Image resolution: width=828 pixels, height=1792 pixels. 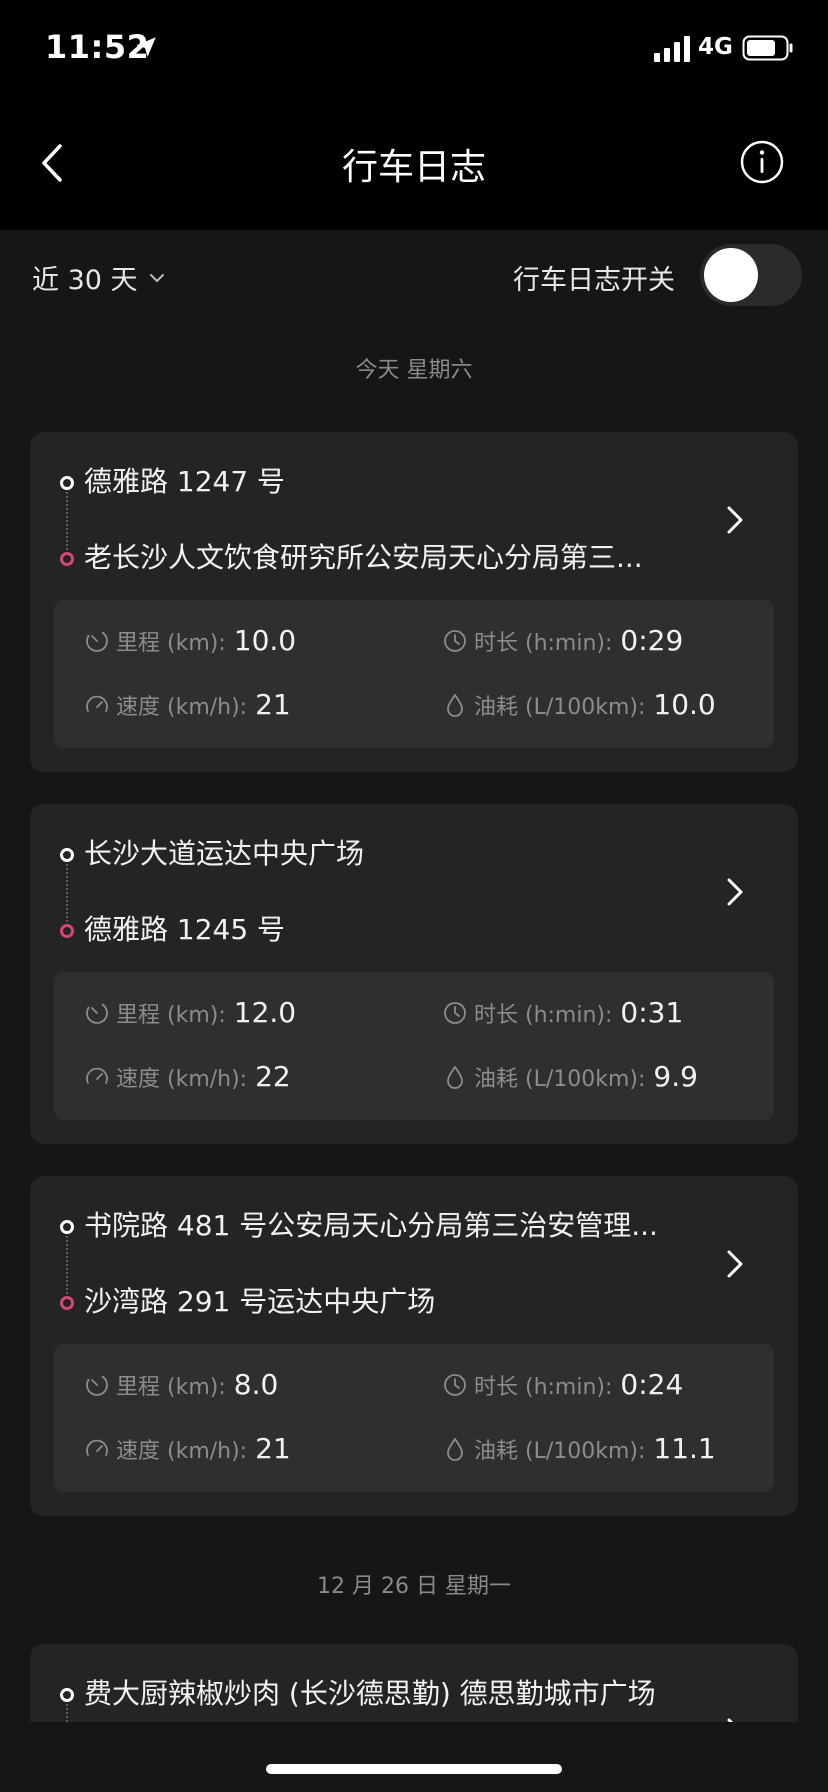 What do you see at coordinates (414, 48) in the screenshot?
I see `status-bar: 11:52 4G` at bounding box center [414, 48].